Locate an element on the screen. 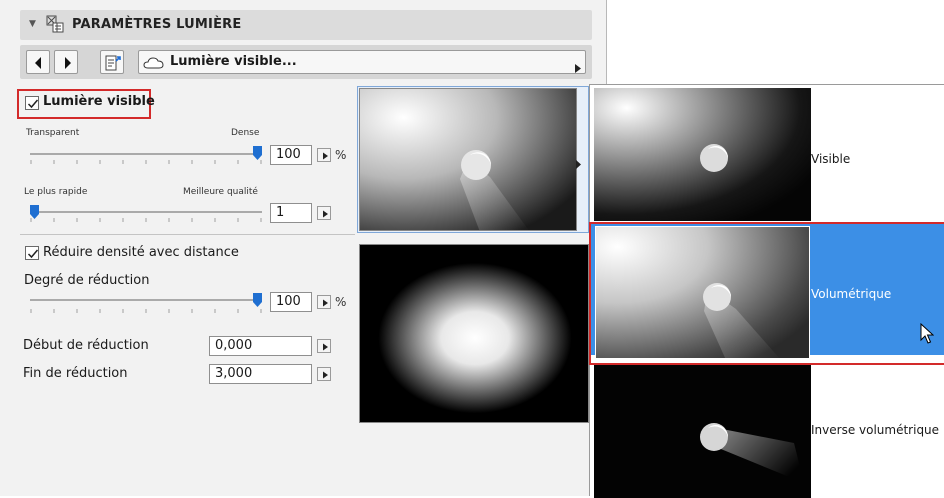  triangle-left-icon is located at coordinates (38, 63).